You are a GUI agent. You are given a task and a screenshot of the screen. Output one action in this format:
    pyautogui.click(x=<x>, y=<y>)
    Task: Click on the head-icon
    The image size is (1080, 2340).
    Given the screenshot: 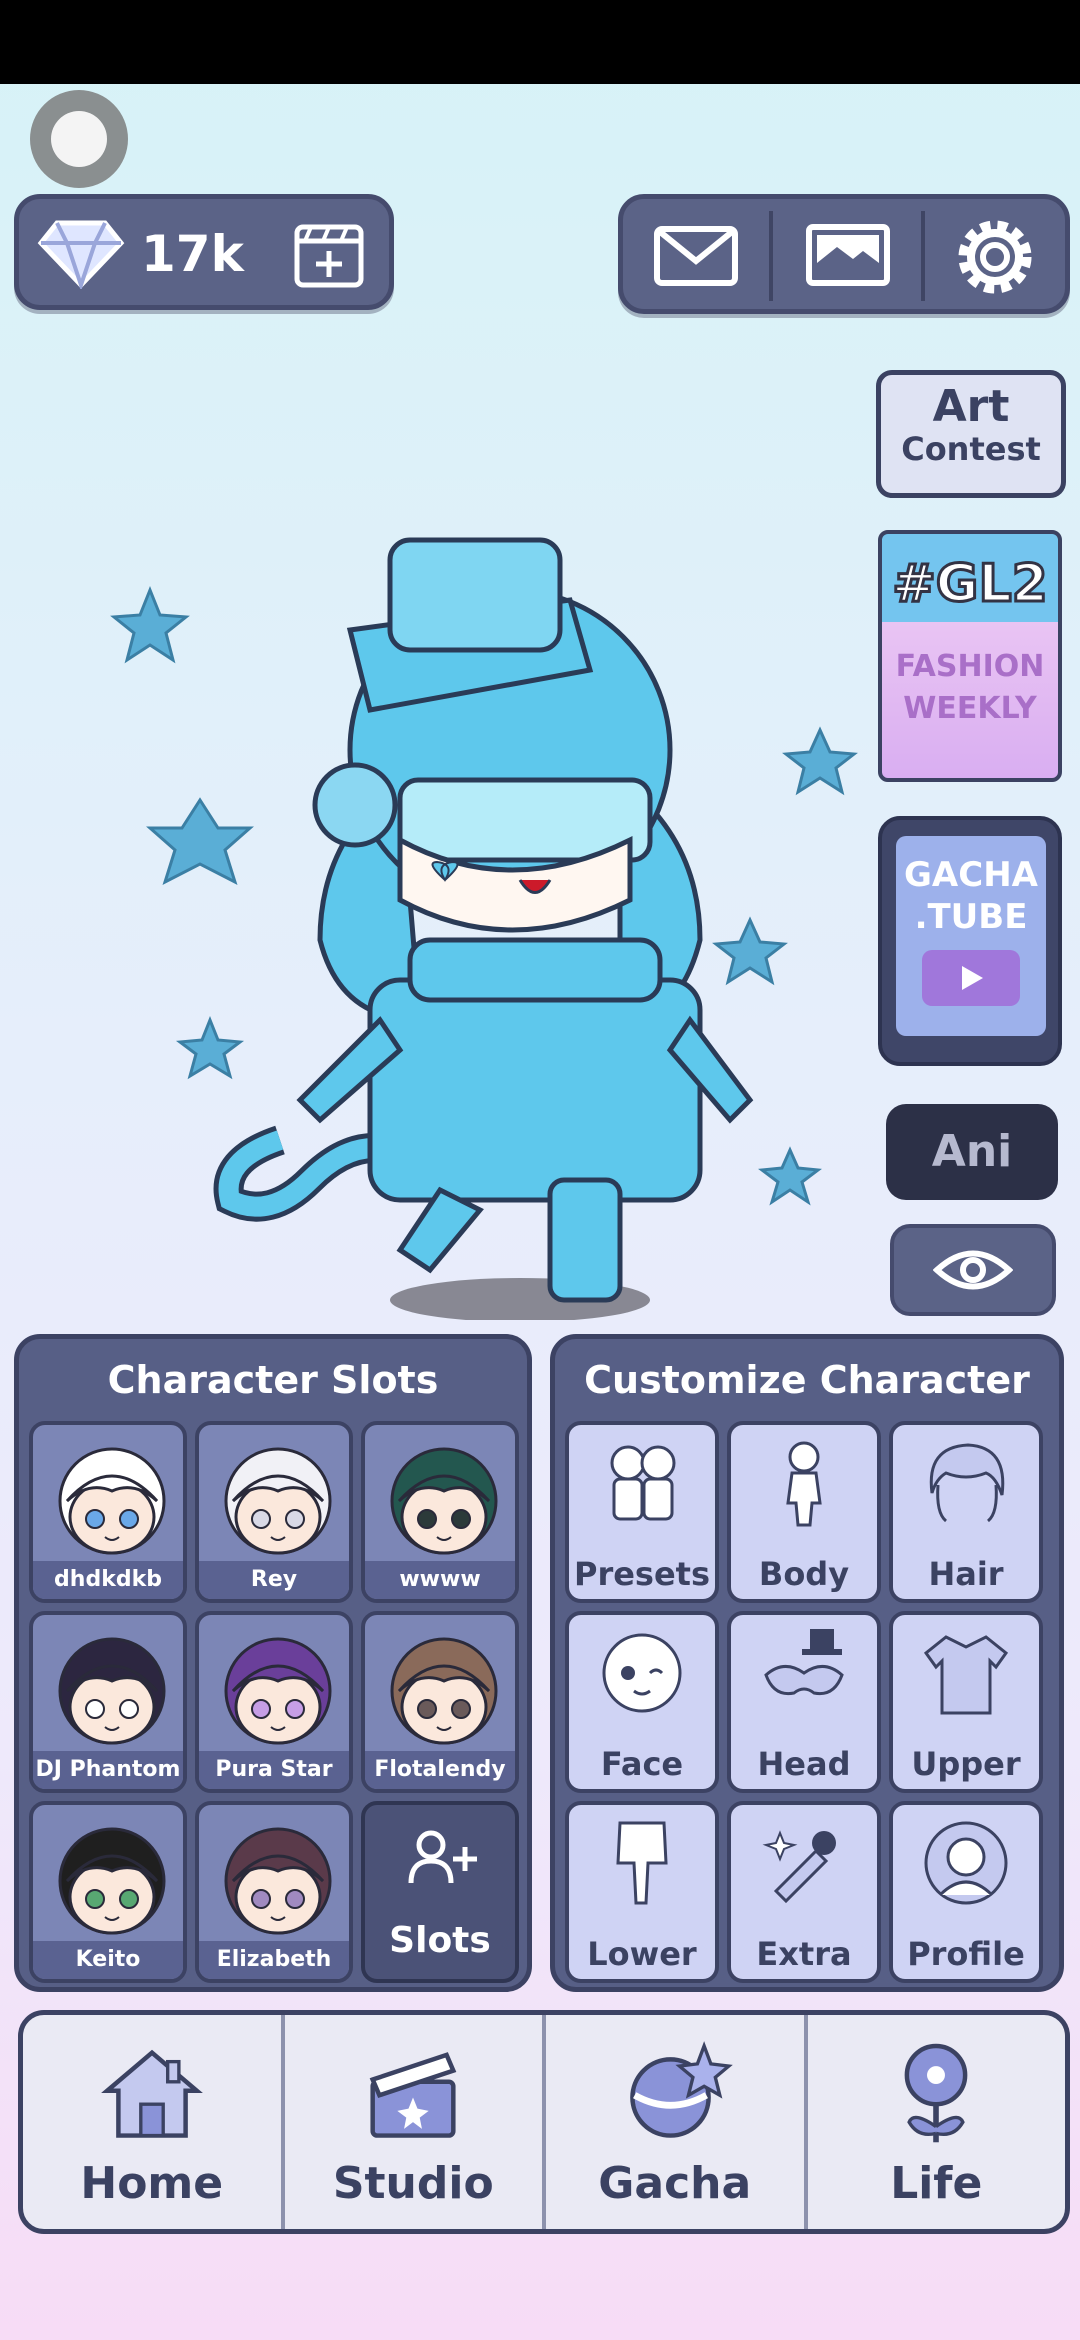 What is the action you would take?
    pyautogui.click(x=804, y=1662)
    